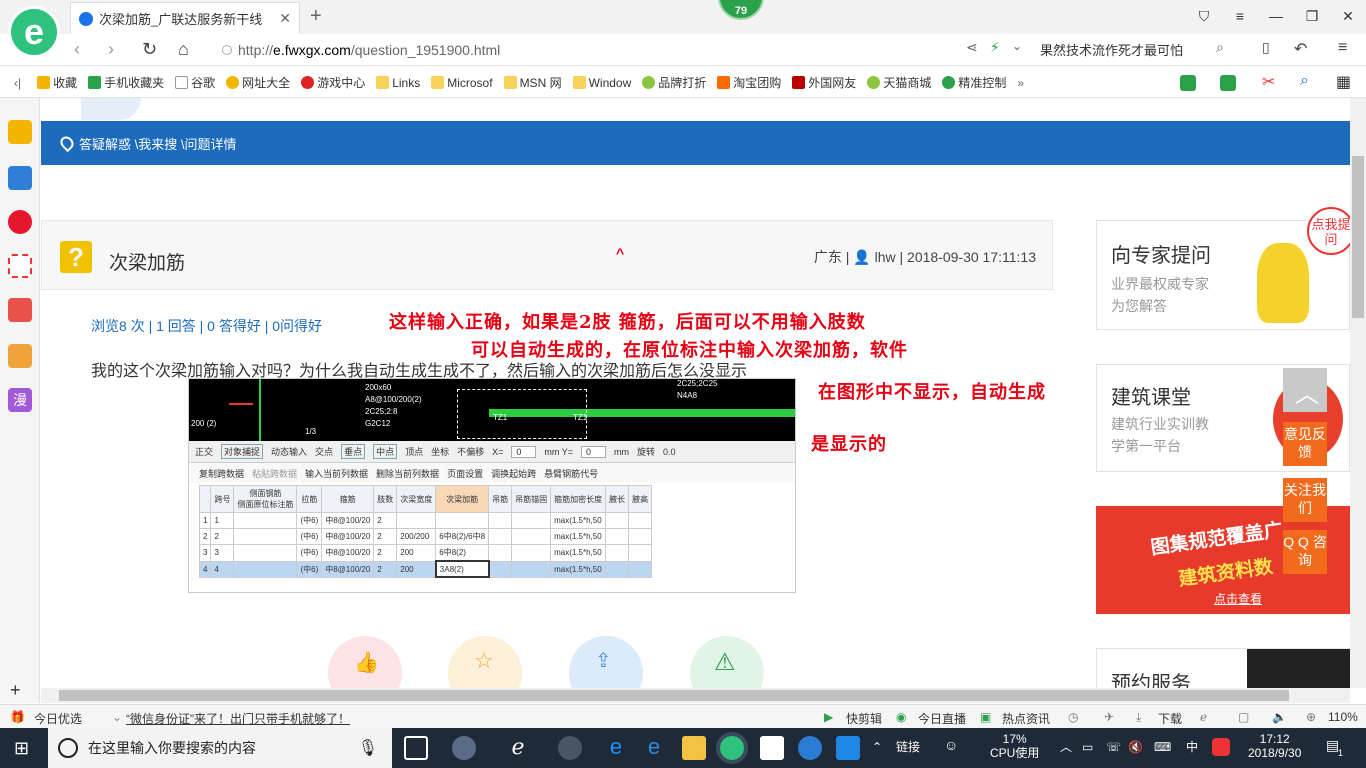 The width and height of the screenshot is (1366, 768). Describe the element at coordinates (594, 451) in the screenshot. I see `y-field: 0` at that location.